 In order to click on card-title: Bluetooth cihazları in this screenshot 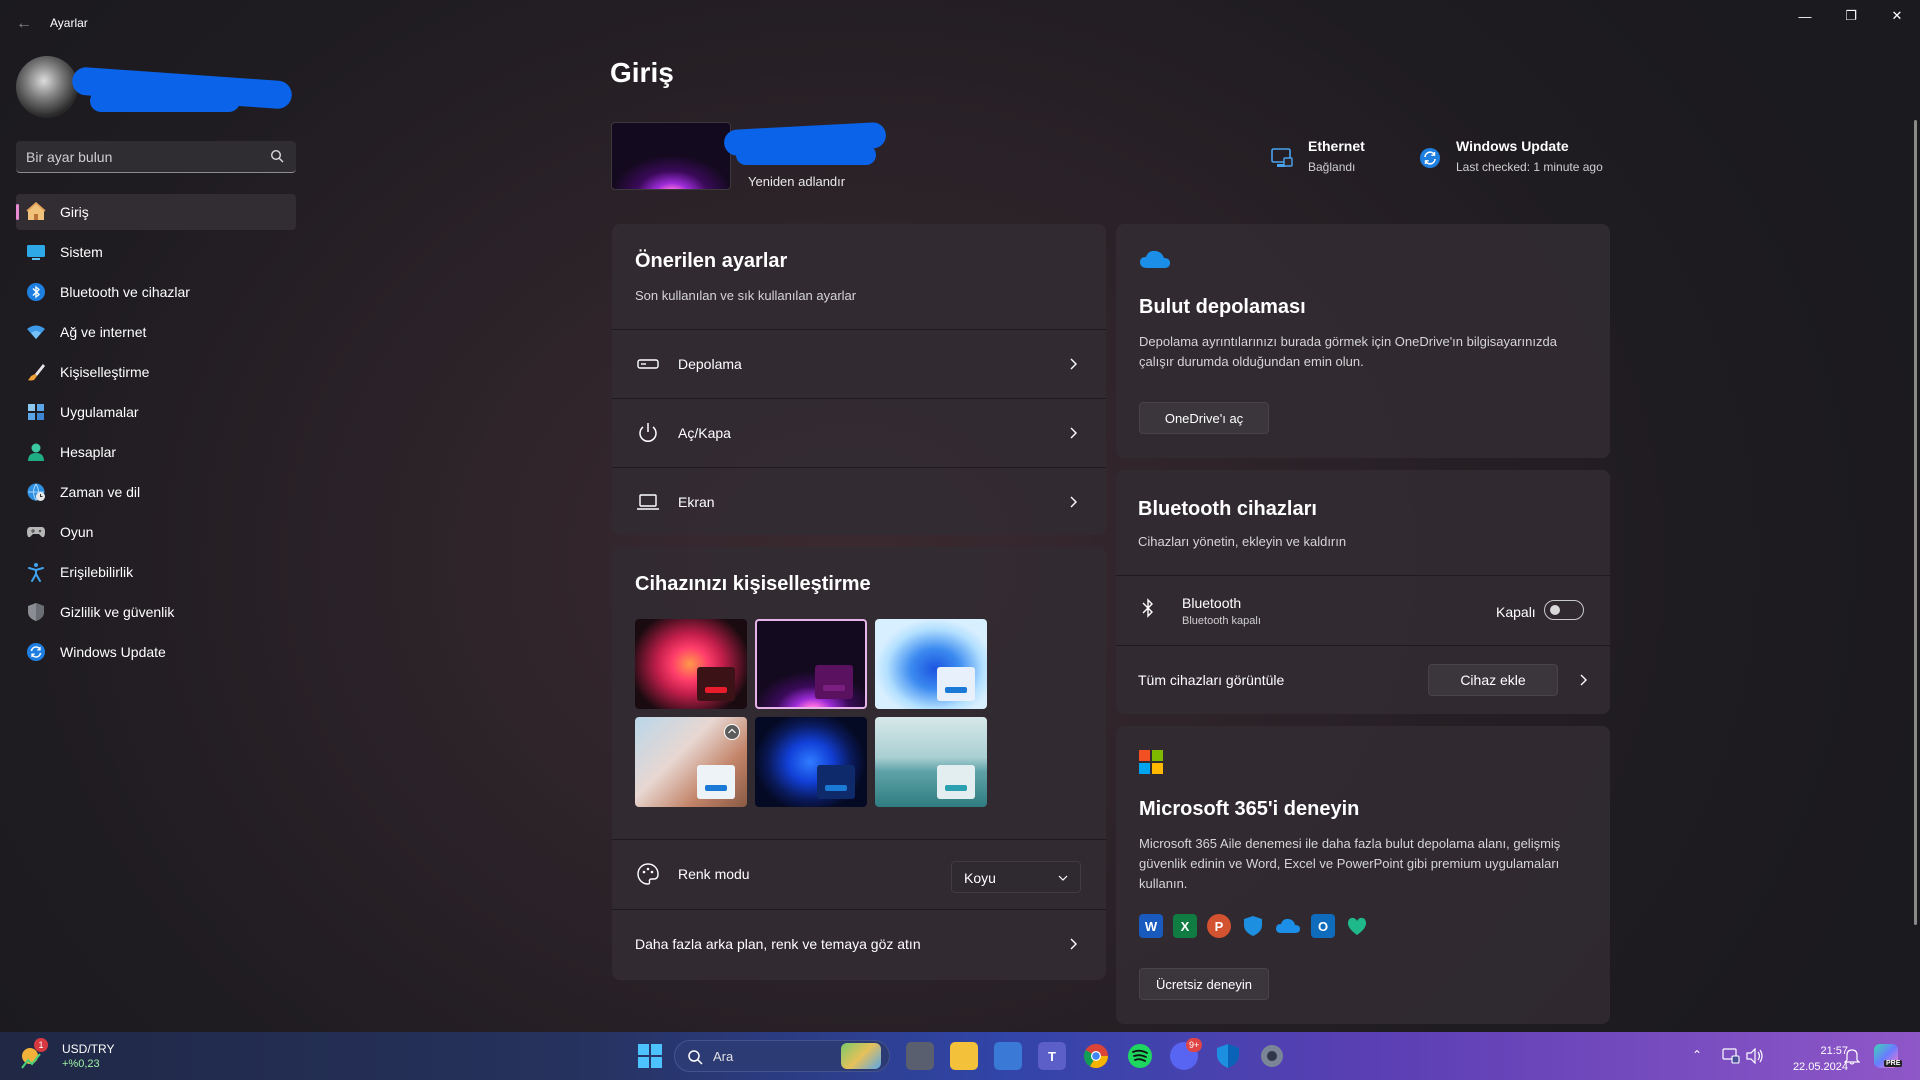, I will do `click(1227, 509)`.